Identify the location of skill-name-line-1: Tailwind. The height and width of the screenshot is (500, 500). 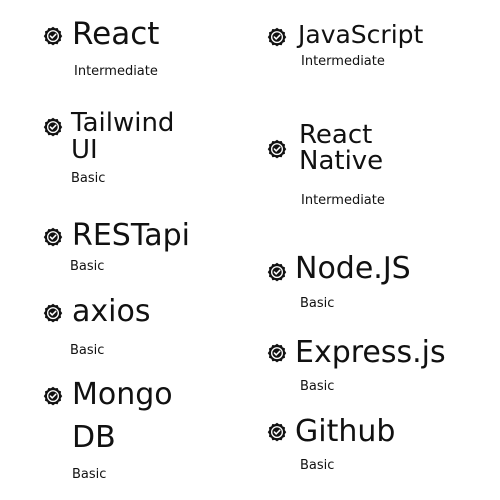
(123, 123).